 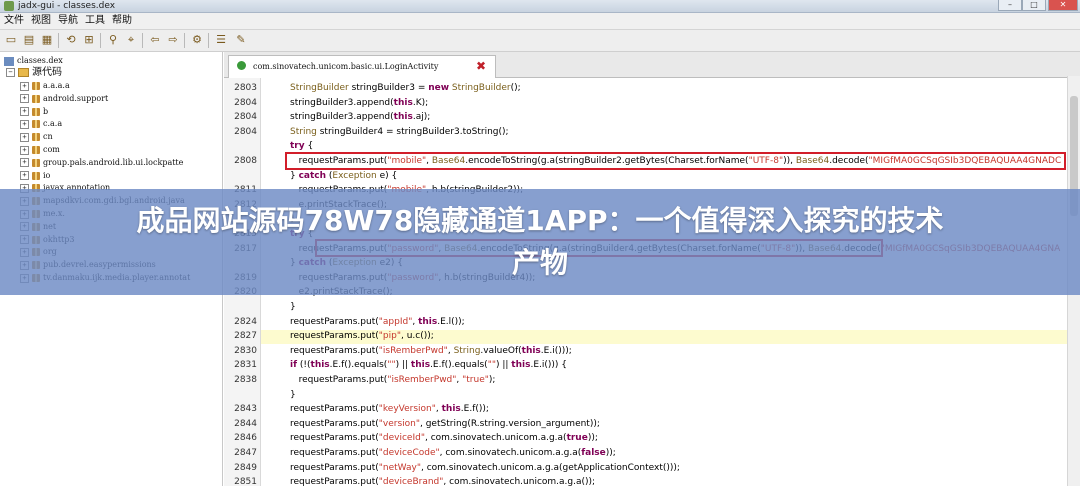 I want to click on tree-package: + group.pals.android.lib.ui.lockpatte, so click(x=101, y=163).